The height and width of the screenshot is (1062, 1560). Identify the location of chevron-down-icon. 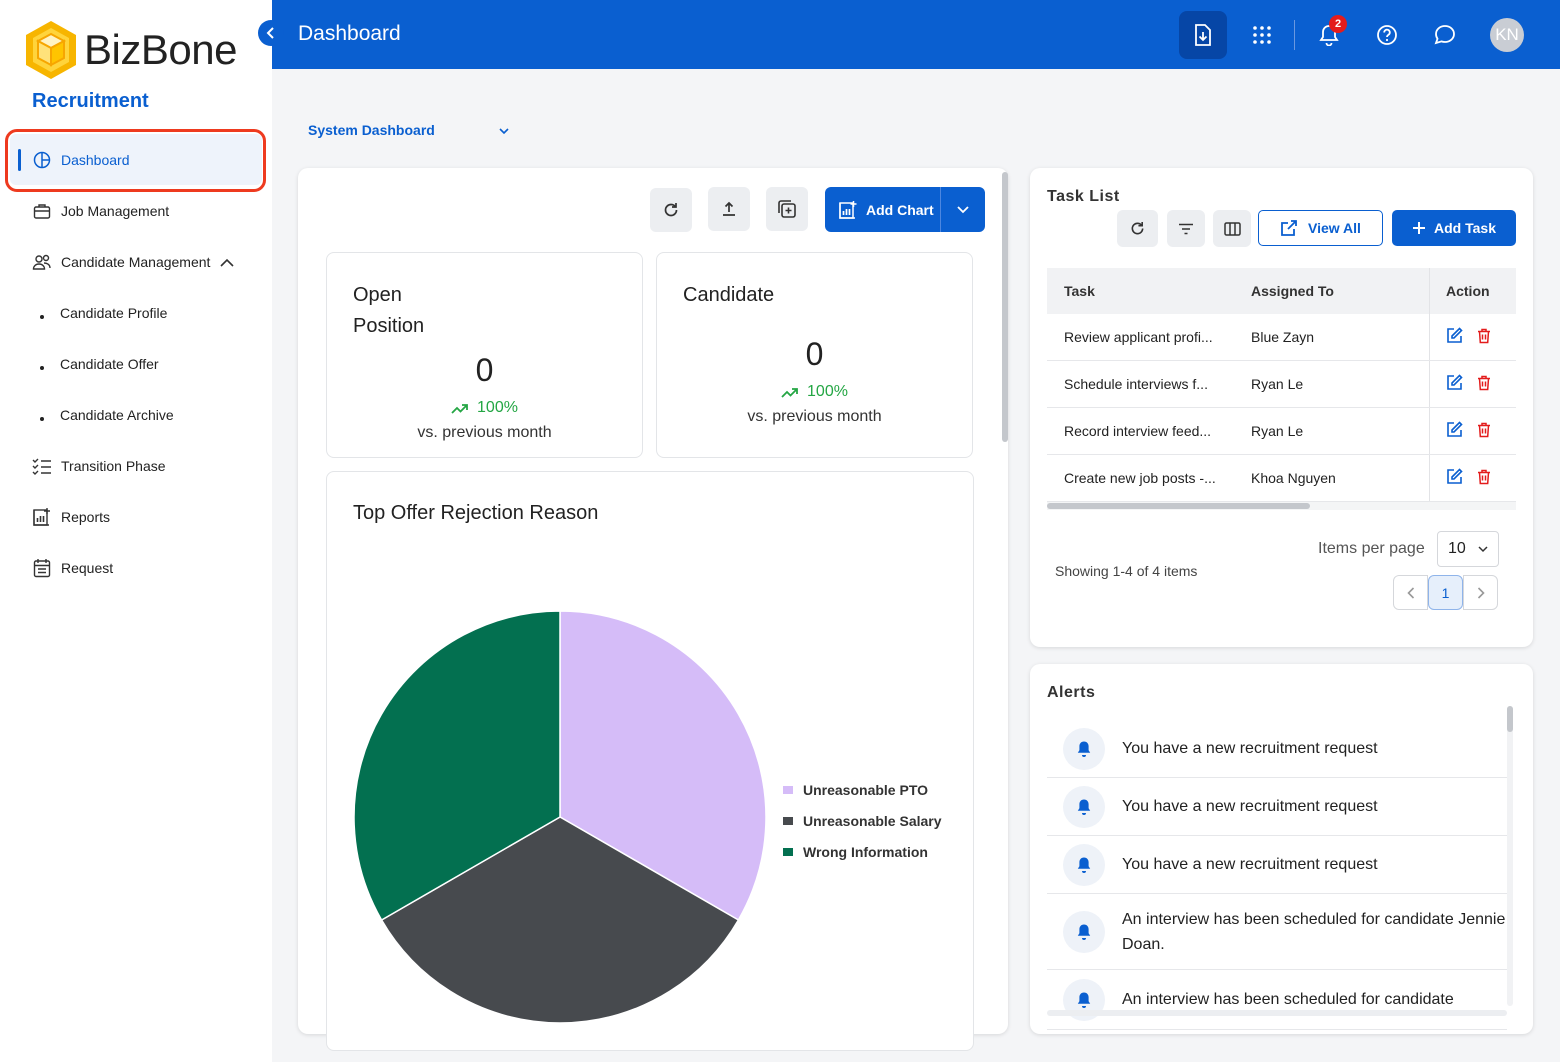
(1483, 548).